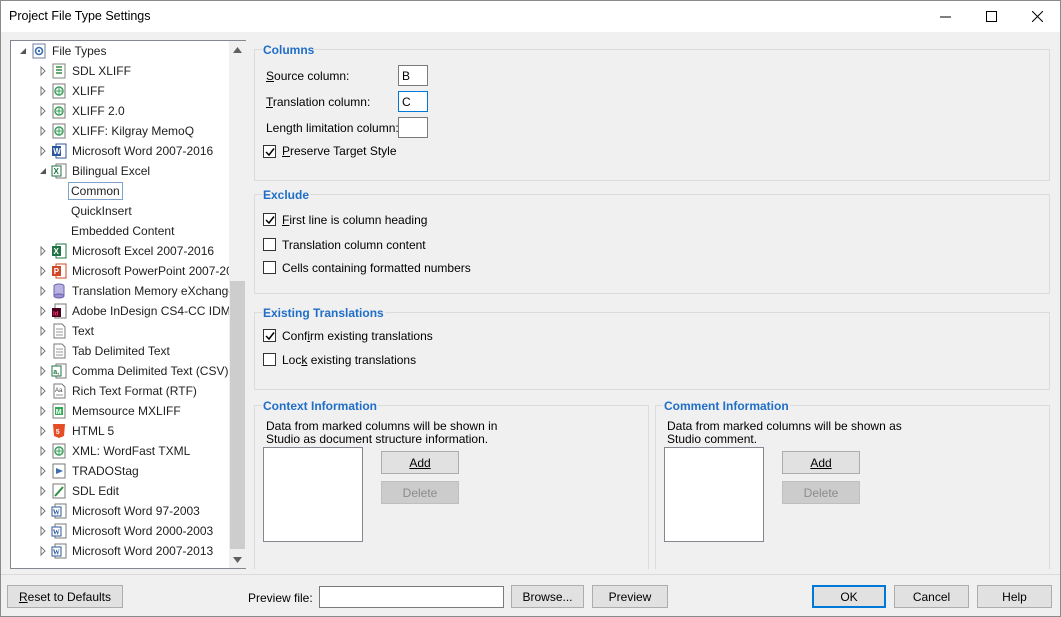  I want to click on ok-button: OK, so click(849, 596).